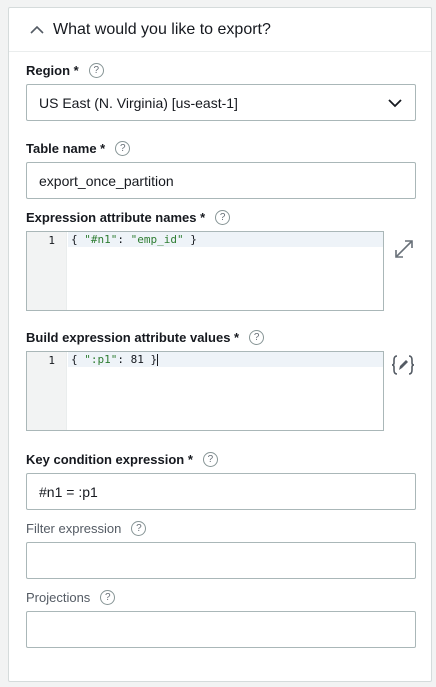  I want to click on key-condition-label-text: Key condition expression *, so click(109, 459).